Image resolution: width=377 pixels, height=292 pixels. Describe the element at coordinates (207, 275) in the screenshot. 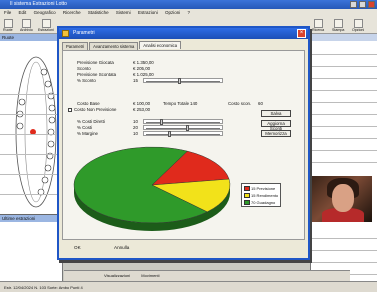

I see `bottom-tab-bar: Visualizzazioni Movimenti` at that location.